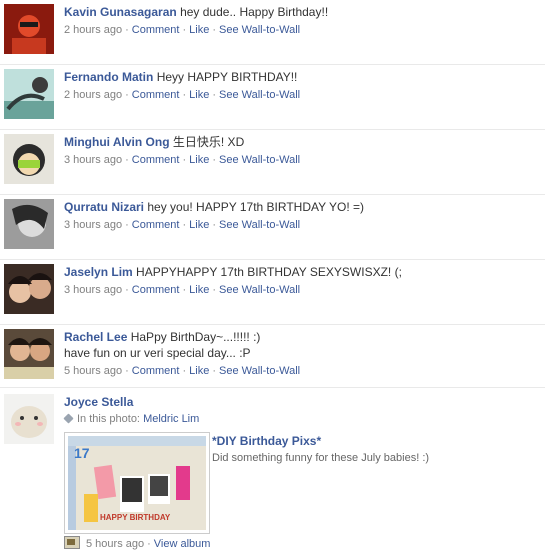 The width and height of the screenshot is (555, 558). Describe the element at coordinates (254, 12) in the screenshot. I see `post-message: hey dude.. Happy Birthday!!` at that location.